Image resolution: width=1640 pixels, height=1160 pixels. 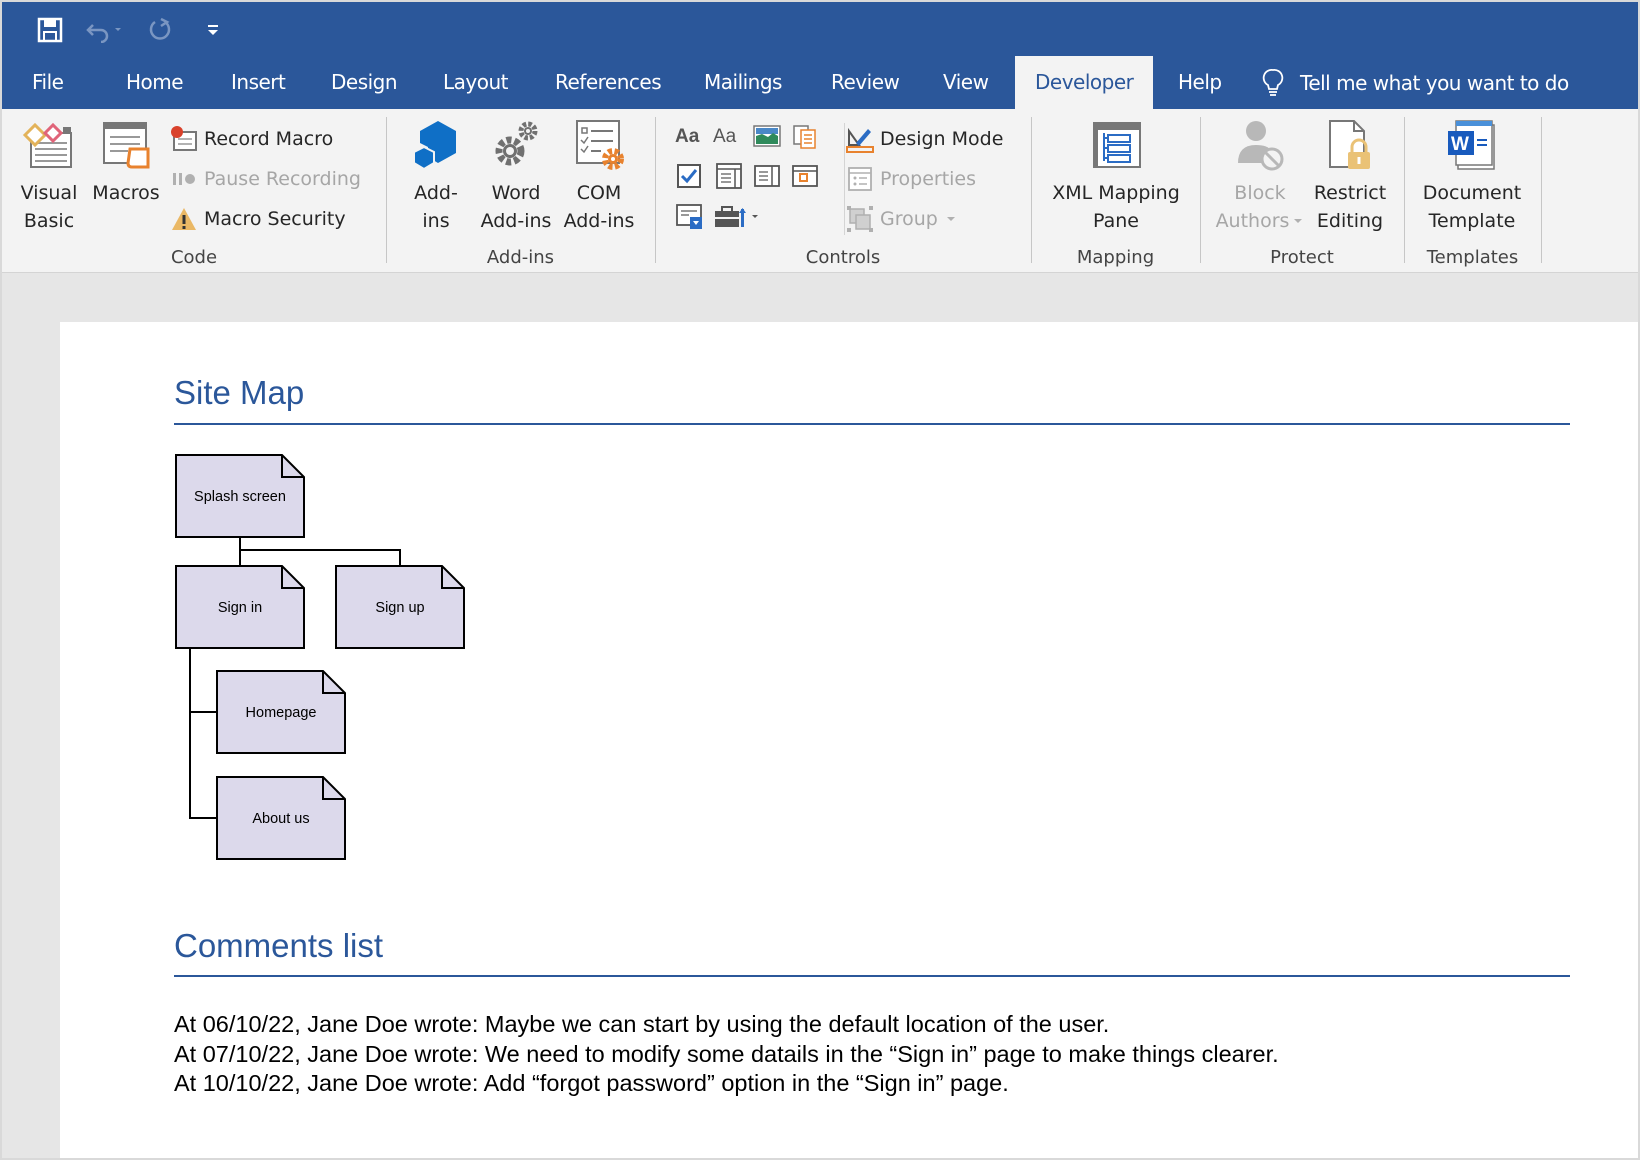 I want to click on tab-layout: Layout, so click(x=476, y=82).